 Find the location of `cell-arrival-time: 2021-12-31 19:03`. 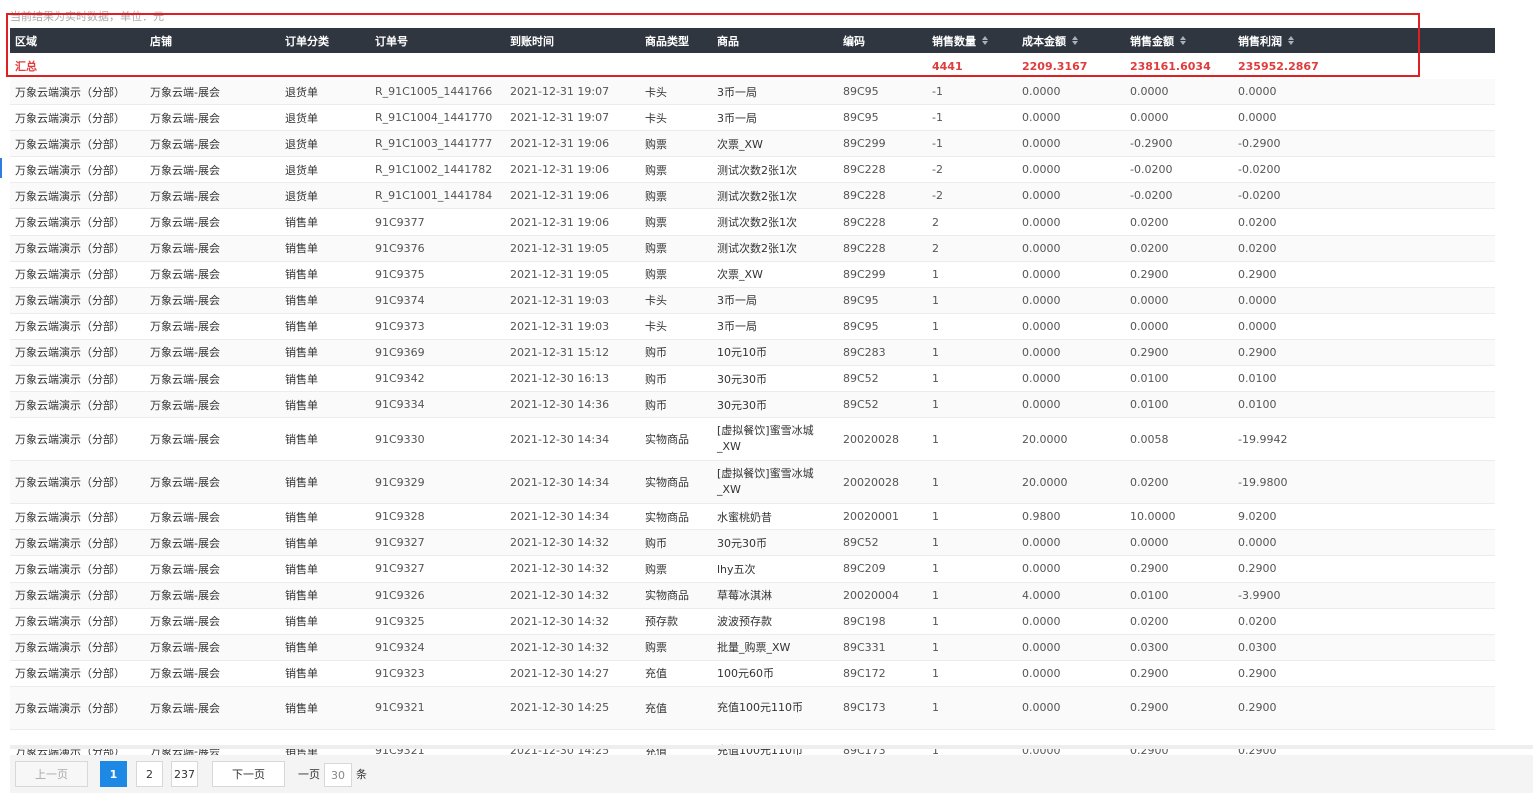

cell-arrival-time: 2021-12-31 19:03 is located at coordinates (560, 300).